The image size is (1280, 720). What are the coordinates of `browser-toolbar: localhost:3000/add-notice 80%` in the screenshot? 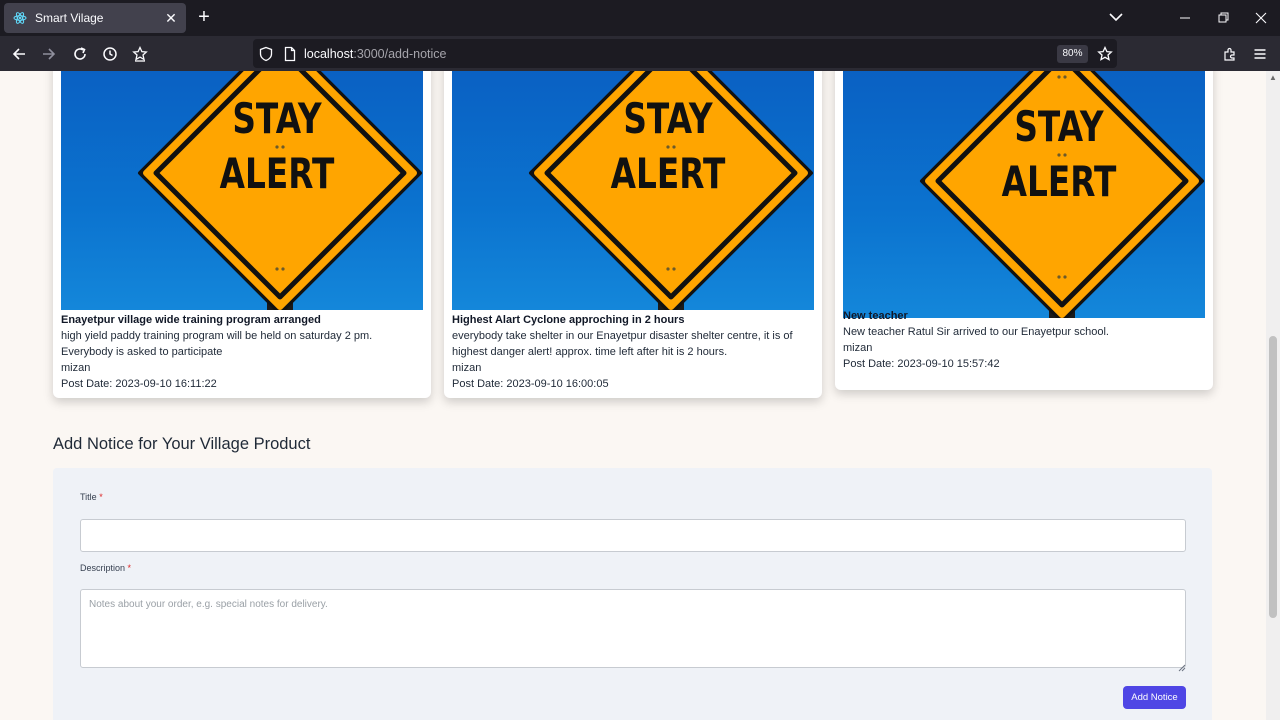 It's located at (640, 53).